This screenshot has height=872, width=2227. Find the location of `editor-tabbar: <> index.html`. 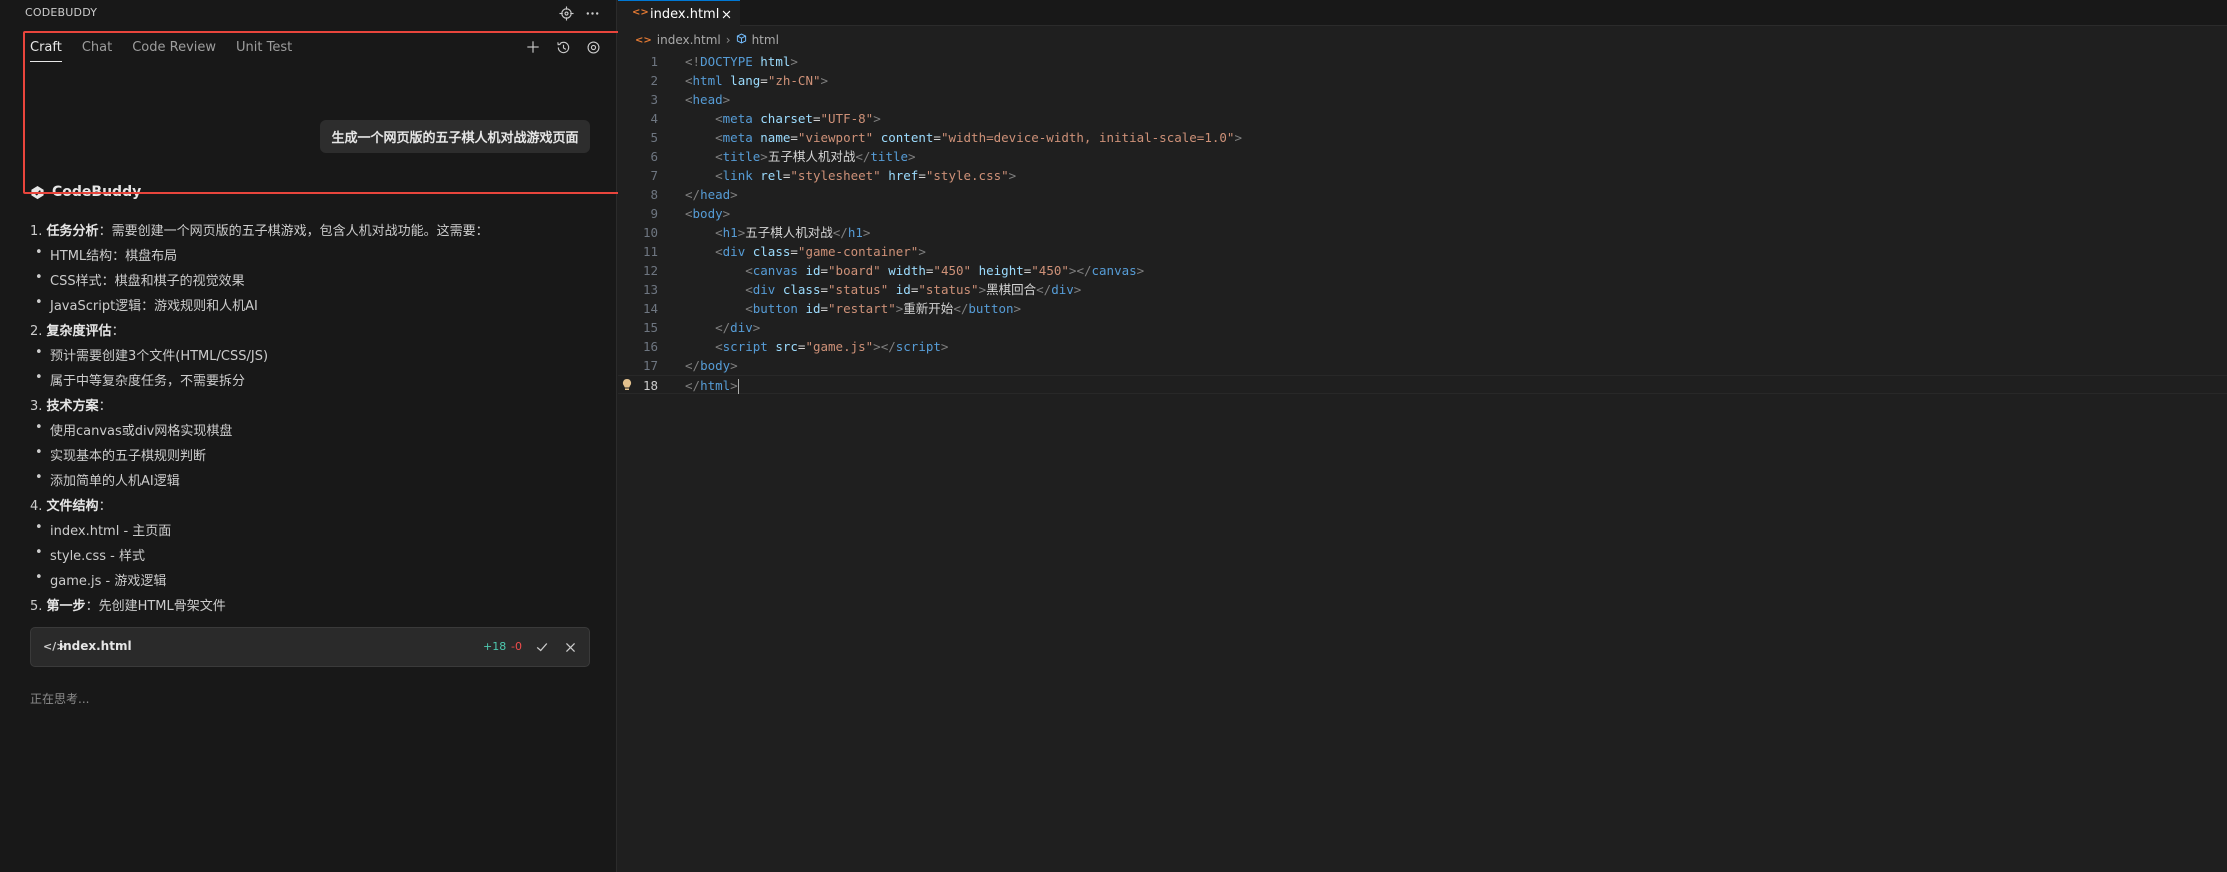

editor-tabbar: <> index.html is located at coordinates (1422, 13).